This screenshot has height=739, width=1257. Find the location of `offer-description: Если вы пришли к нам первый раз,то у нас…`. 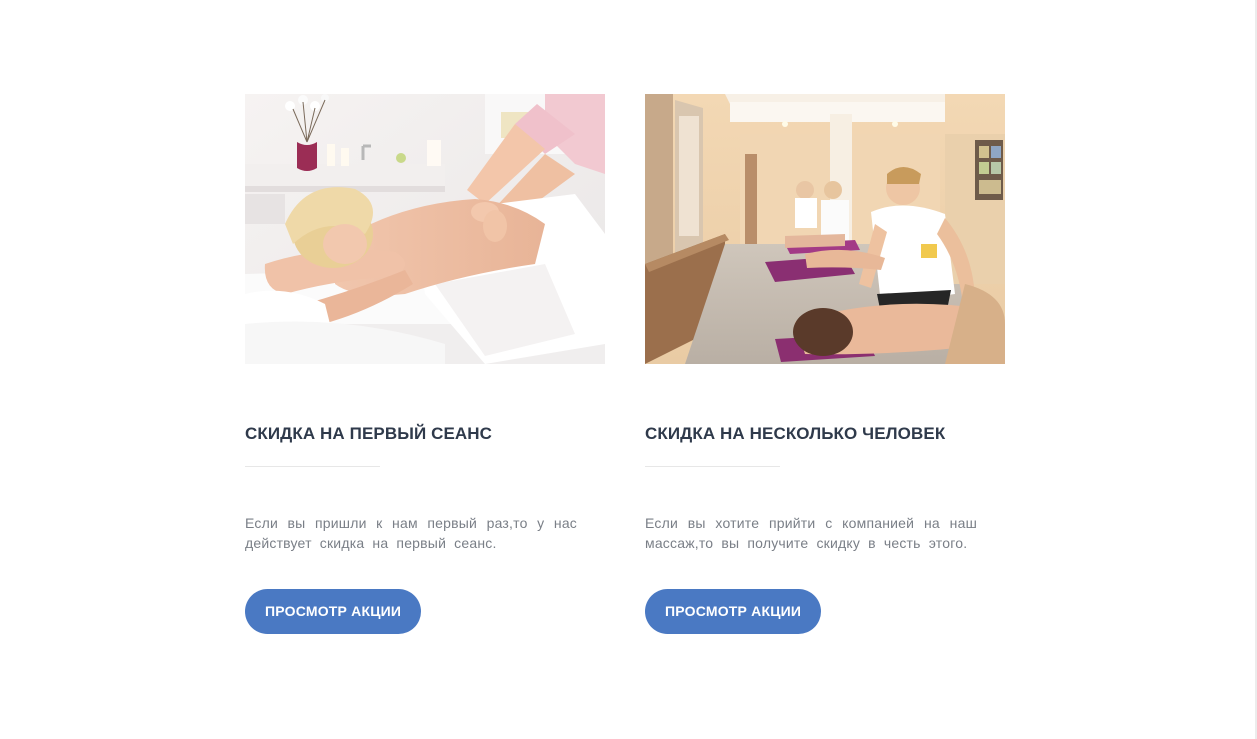

offer-description: Если вы пришли к нам первый раз,то у нас… is located at coordinates (411, 533).